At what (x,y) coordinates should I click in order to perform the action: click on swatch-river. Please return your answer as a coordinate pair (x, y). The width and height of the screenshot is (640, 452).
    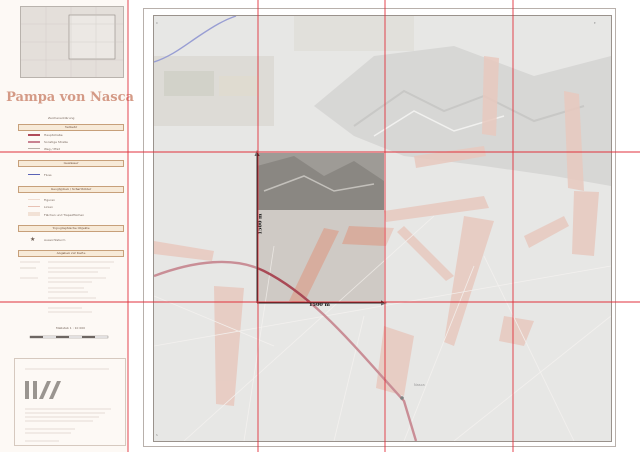
    Looking at the image, I should click on (34, 174).